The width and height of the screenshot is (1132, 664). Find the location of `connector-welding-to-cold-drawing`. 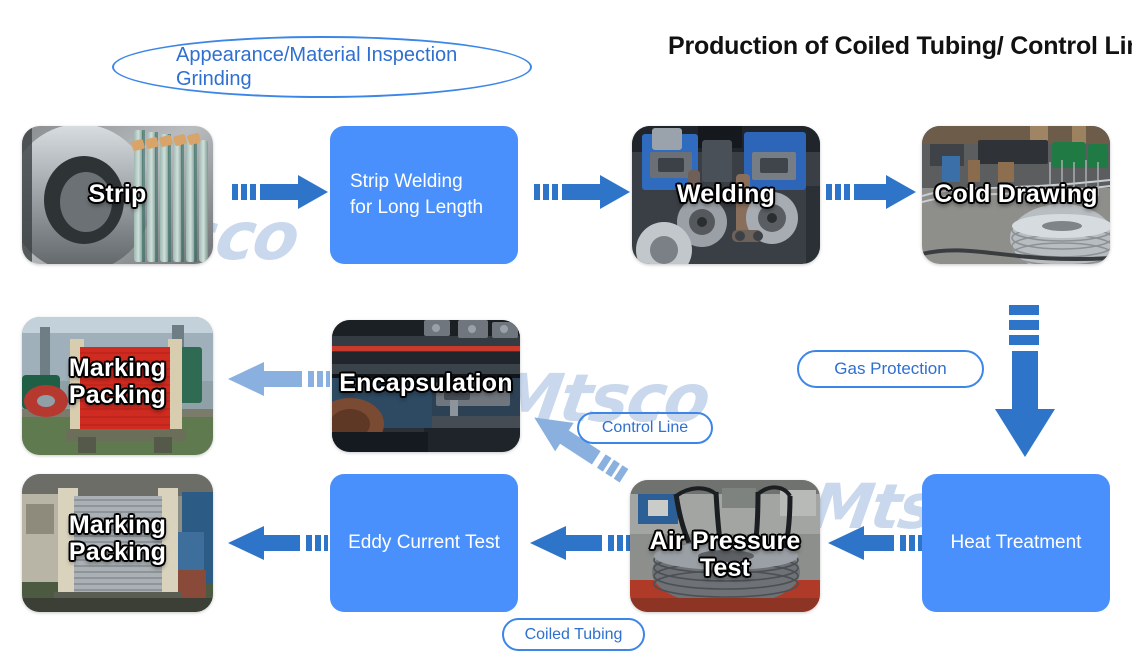

connector-welding-to-cold-drawing is located at coordinates (871, 192).